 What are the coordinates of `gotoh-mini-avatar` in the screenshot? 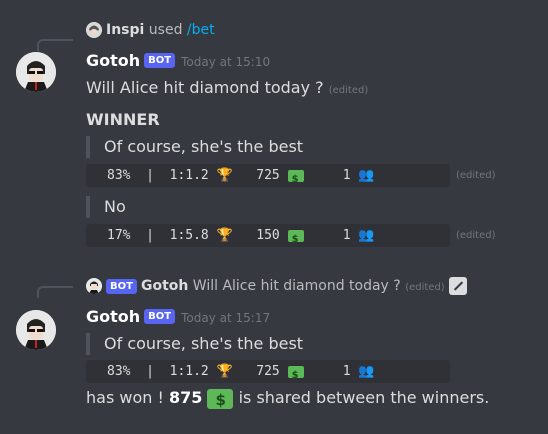 It's located at (94, 286).